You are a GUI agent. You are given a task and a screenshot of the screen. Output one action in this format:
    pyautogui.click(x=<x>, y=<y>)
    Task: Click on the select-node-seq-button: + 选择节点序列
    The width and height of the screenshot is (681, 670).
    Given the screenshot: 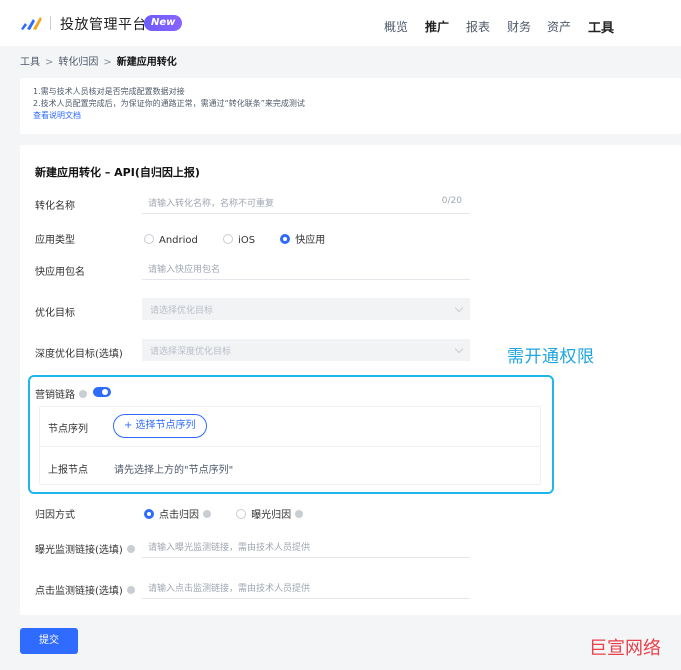 What is the action you would take?
    pyautogui.click(x=160, y=426)
    